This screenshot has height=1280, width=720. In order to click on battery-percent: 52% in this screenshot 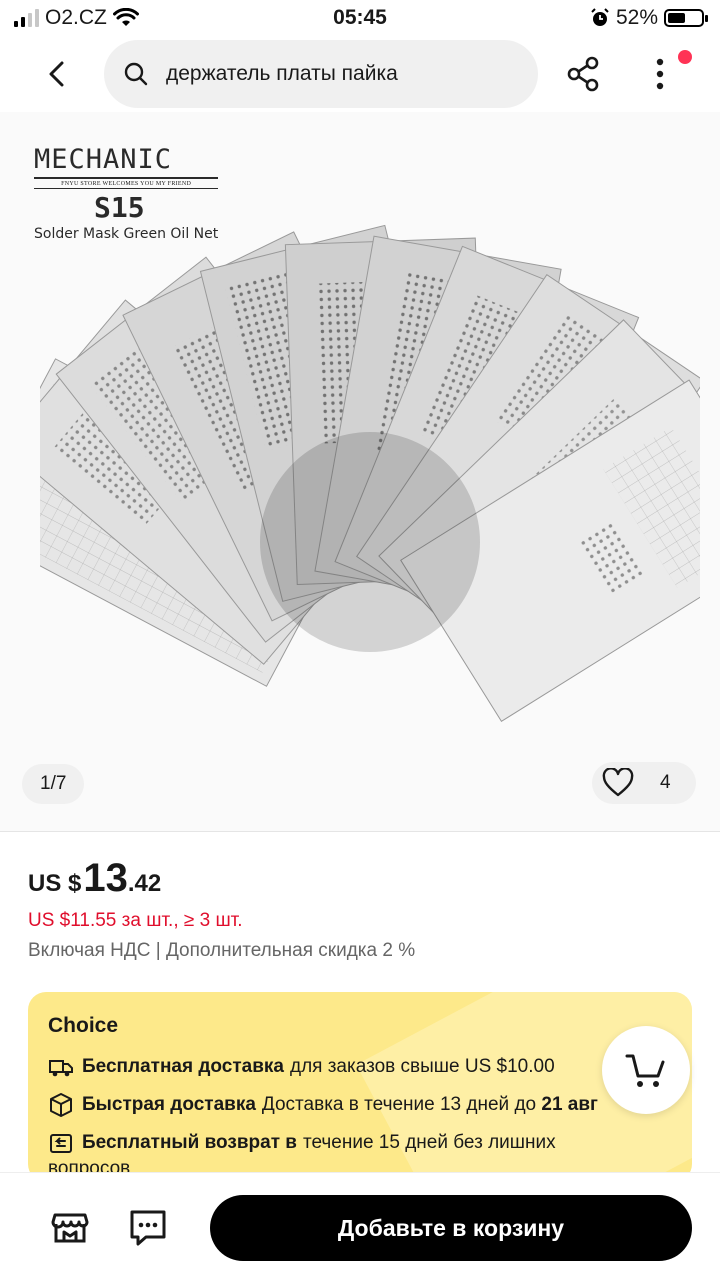, I will do `click(636, 17)`.